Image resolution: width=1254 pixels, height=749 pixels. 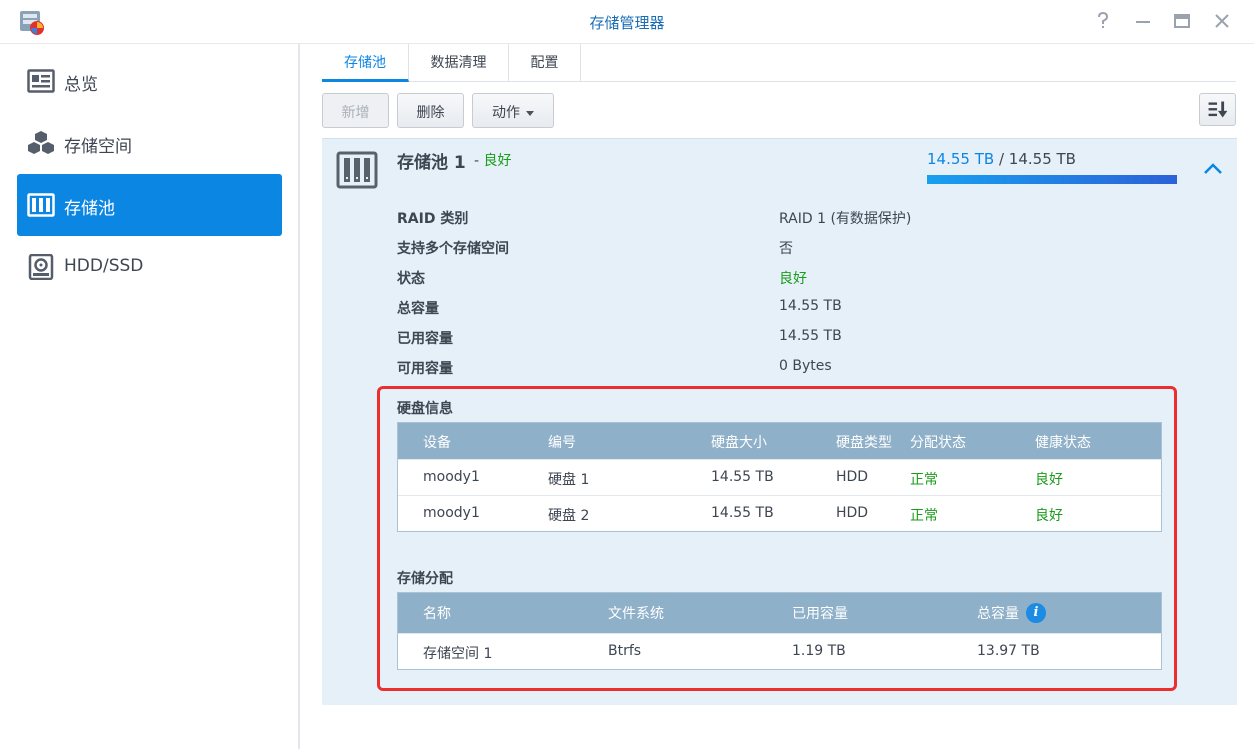 I want to click on prop-value-used-capacity: 14.55 TB, so click(x=810, y=336).